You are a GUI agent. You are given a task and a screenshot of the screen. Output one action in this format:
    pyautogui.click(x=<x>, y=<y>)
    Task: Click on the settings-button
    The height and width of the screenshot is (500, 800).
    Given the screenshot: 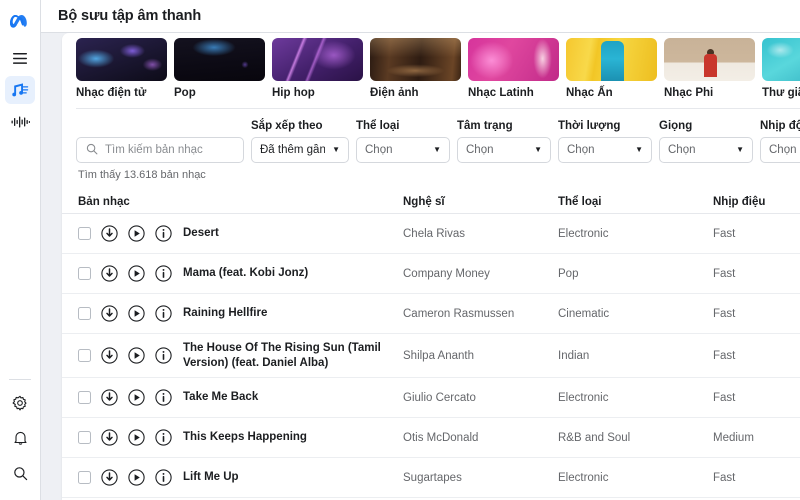 What is the action you would take?
    pyautogui.click(x=20, y=403)
    